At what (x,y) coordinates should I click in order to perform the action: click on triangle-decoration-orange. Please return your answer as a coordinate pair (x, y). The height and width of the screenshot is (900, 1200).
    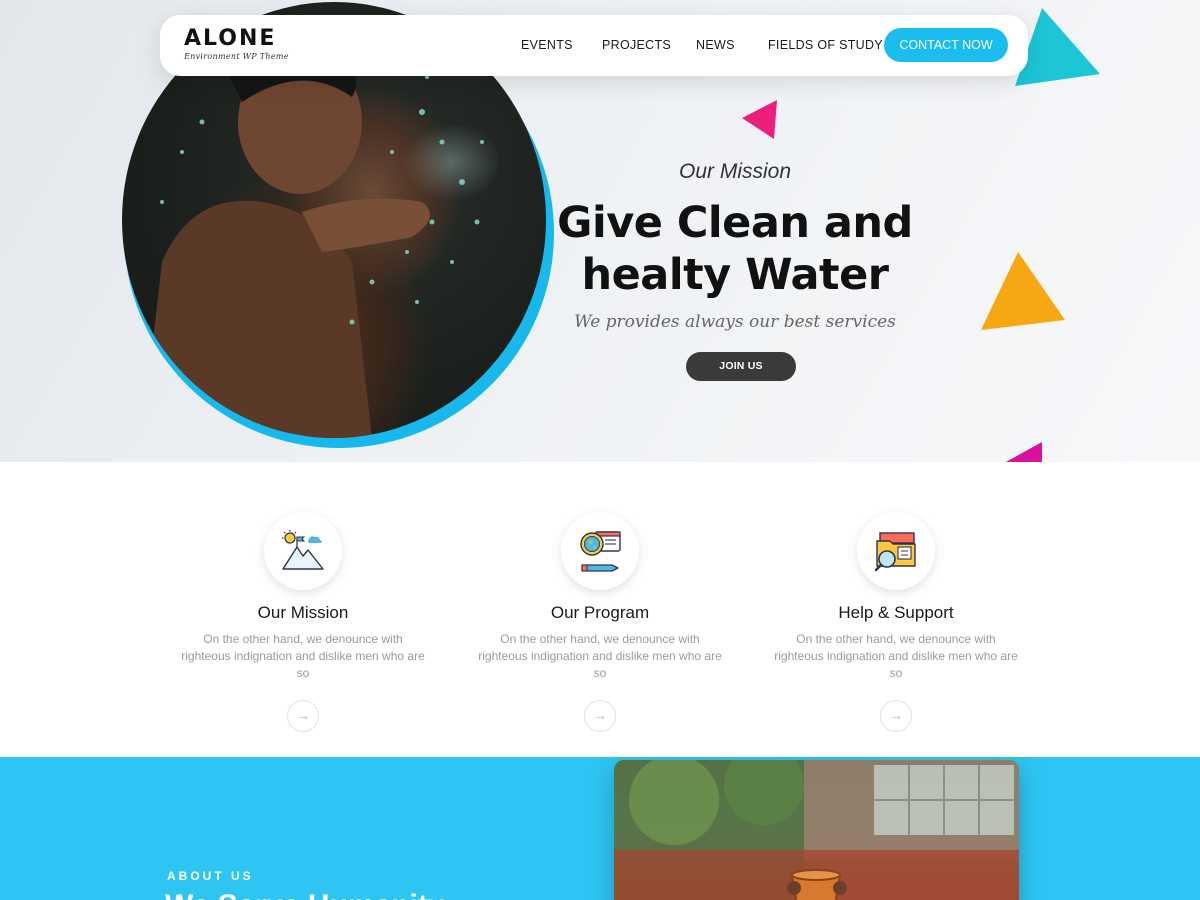
    Looking at the image, I should click on (1023, 291).